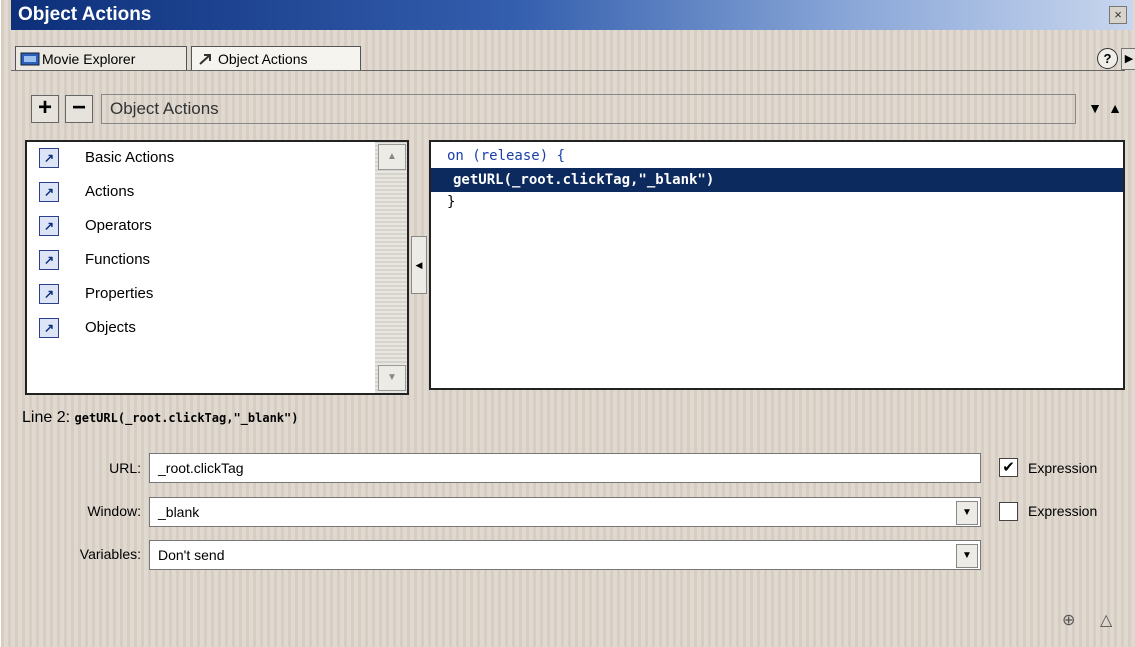 Image resolution: width=1135 pixels, height=647 pixels. Describe the element at coordinates (206, 57) in the screenshot. I see `arrow-icon` at that location.